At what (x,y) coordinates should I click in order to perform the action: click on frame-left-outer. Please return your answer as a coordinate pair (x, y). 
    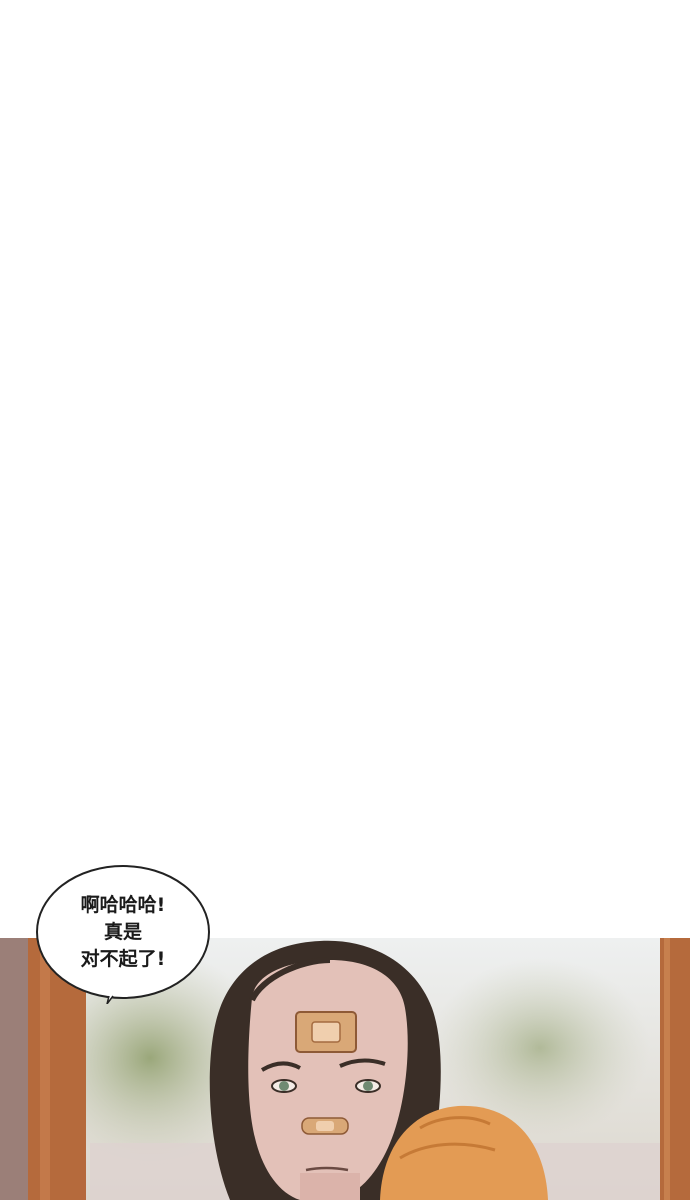
    Looking at the image, I should click on (14, 1069).